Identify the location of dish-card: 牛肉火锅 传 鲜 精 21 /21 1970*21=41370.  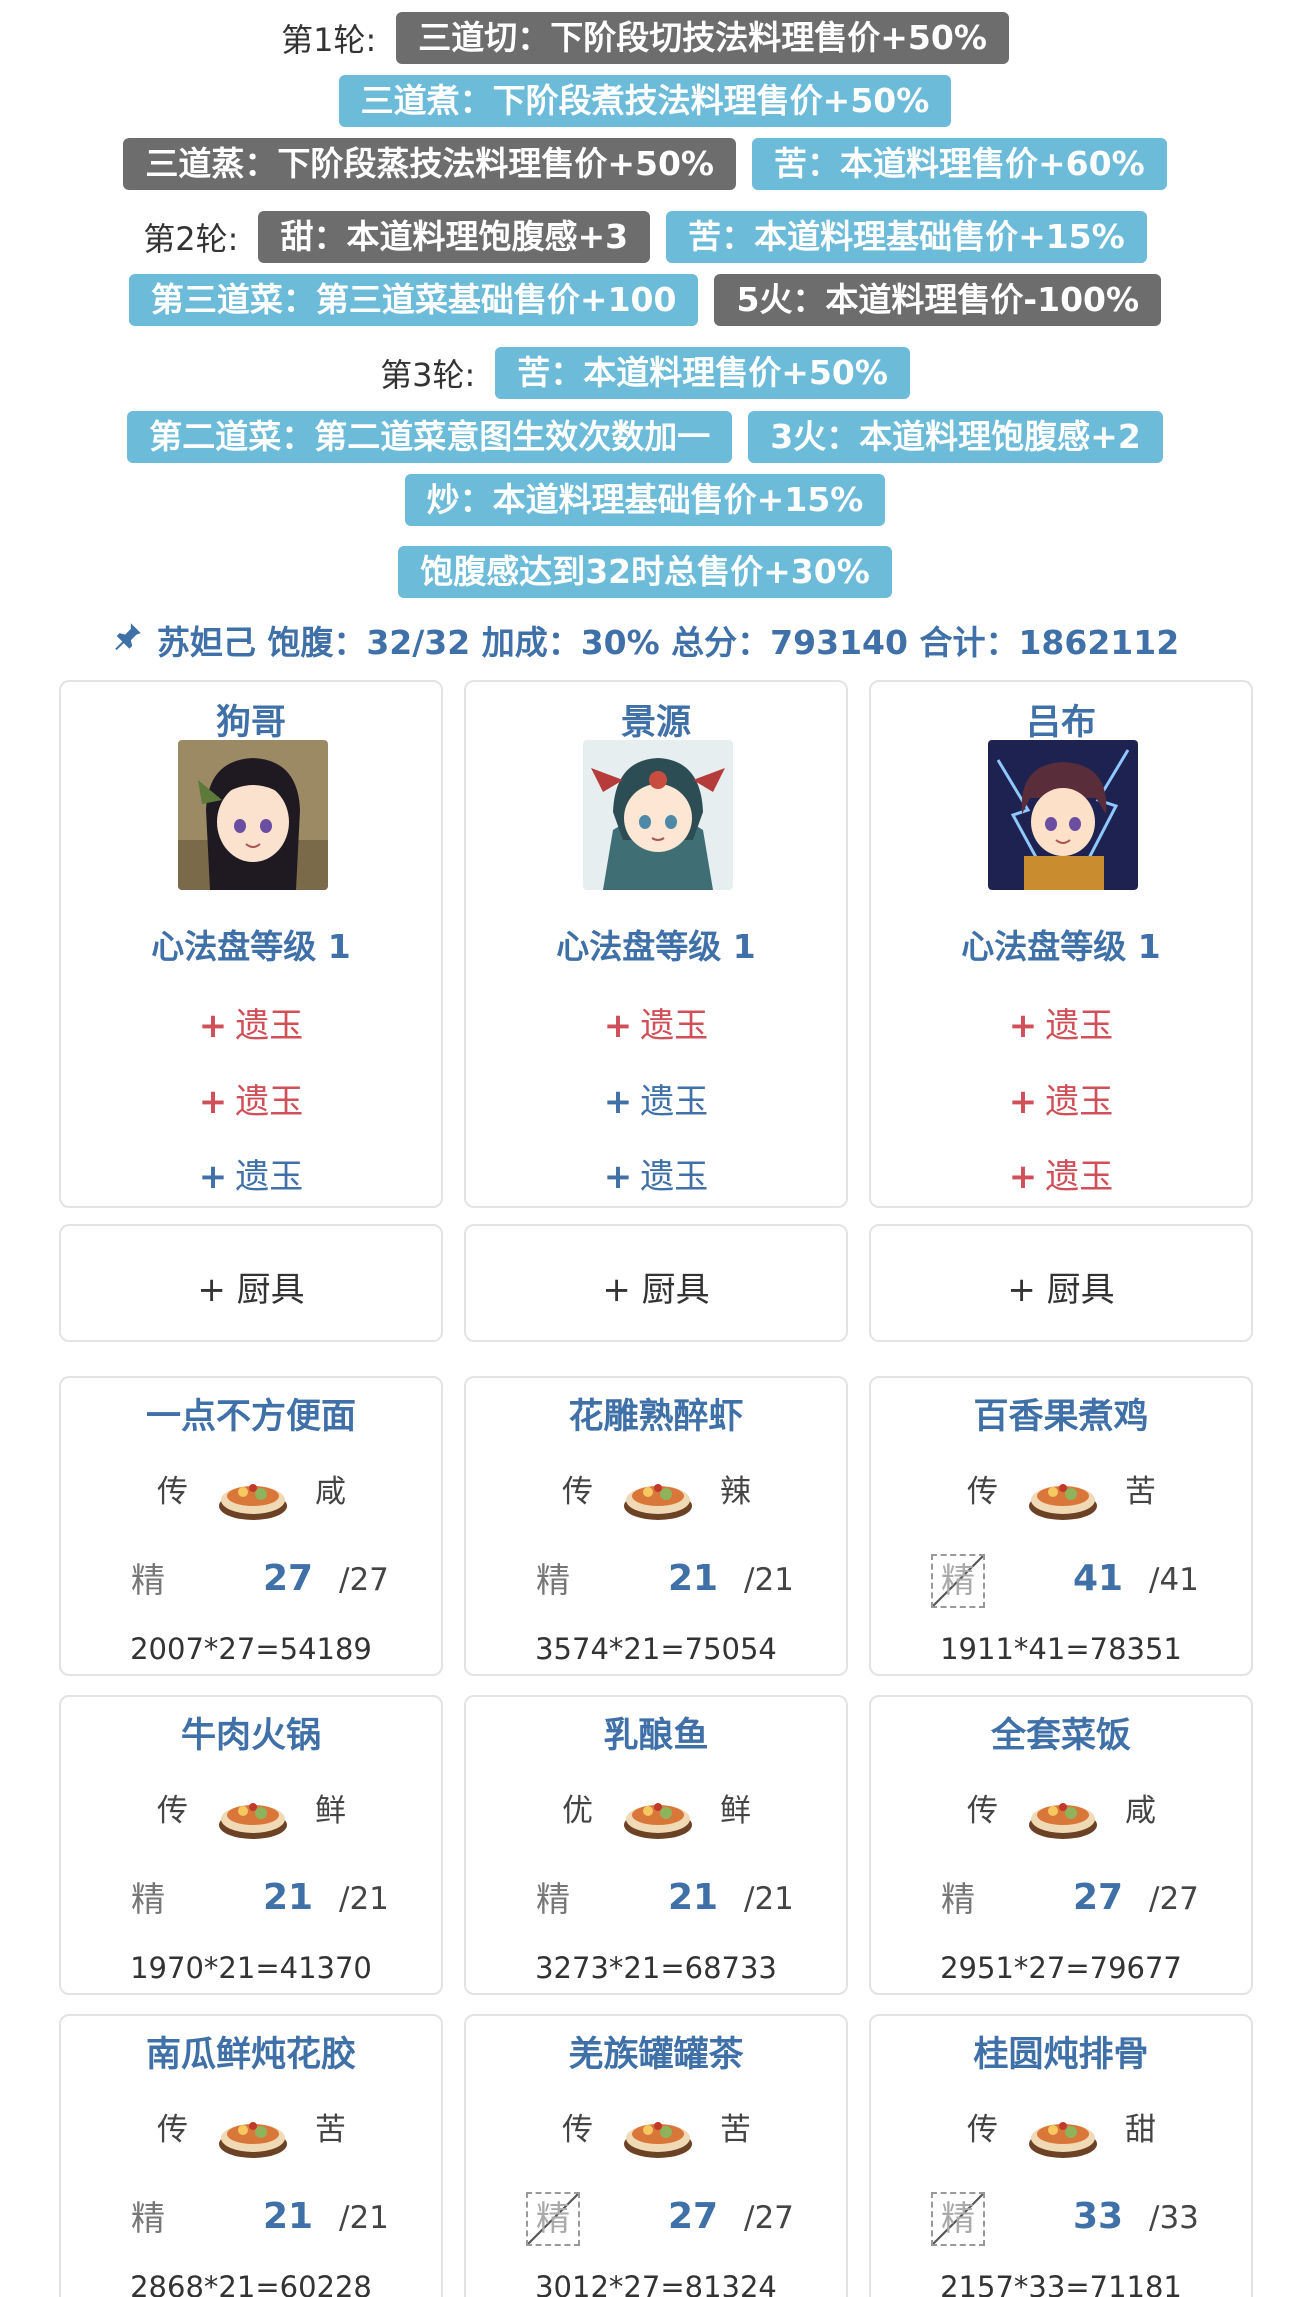
(251, 1845).